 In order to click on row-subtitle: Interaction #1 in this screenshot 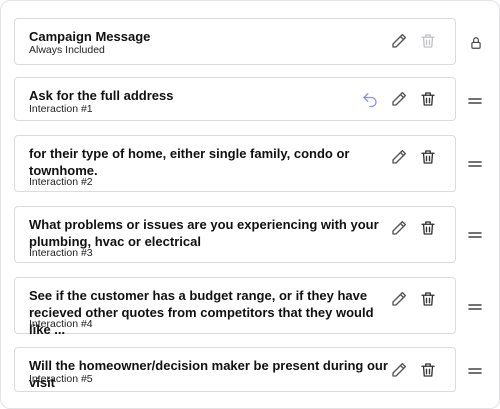, I will do `click(61, 109)`.